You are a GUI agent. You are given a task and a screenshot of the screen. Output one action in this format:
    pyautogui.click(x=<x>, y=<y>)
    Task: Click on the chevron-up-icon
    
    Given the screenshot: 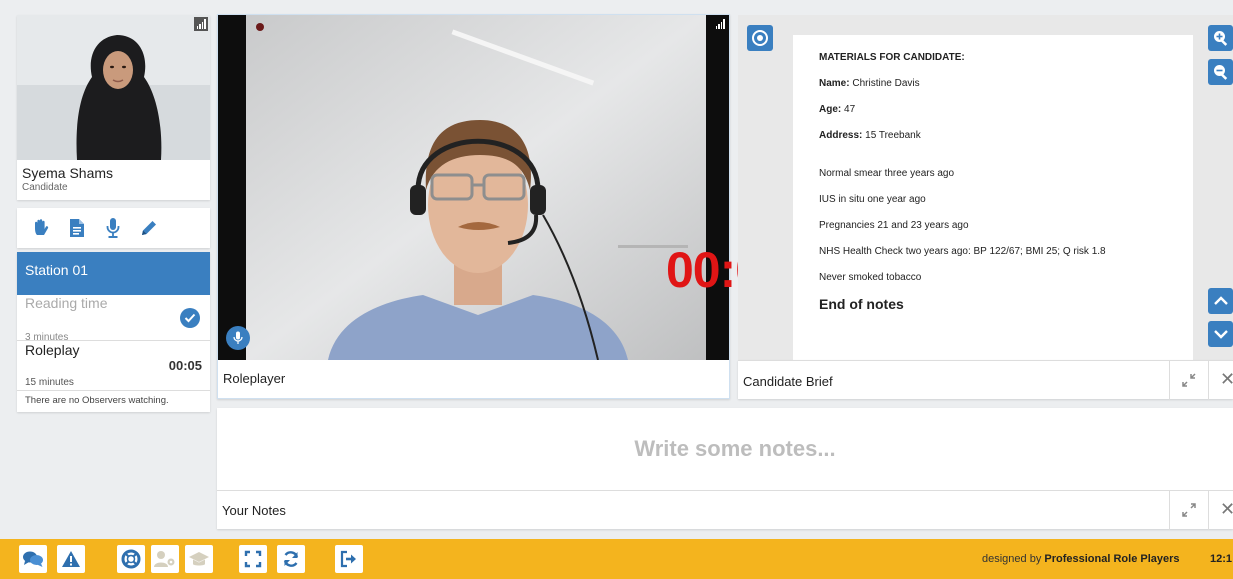 What is the action you would take?
    pyautogui.click(x=1220, y=300)
    